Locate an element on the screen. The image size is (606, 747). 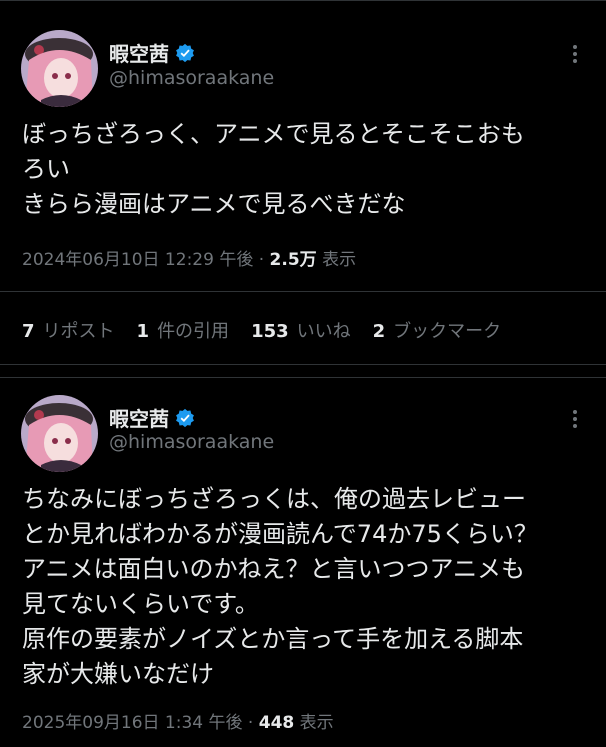
engagement-stats: 7 リポスト 1 件の引用 153 いいね 2 ブックマーク is located at coordinates (261, 330).